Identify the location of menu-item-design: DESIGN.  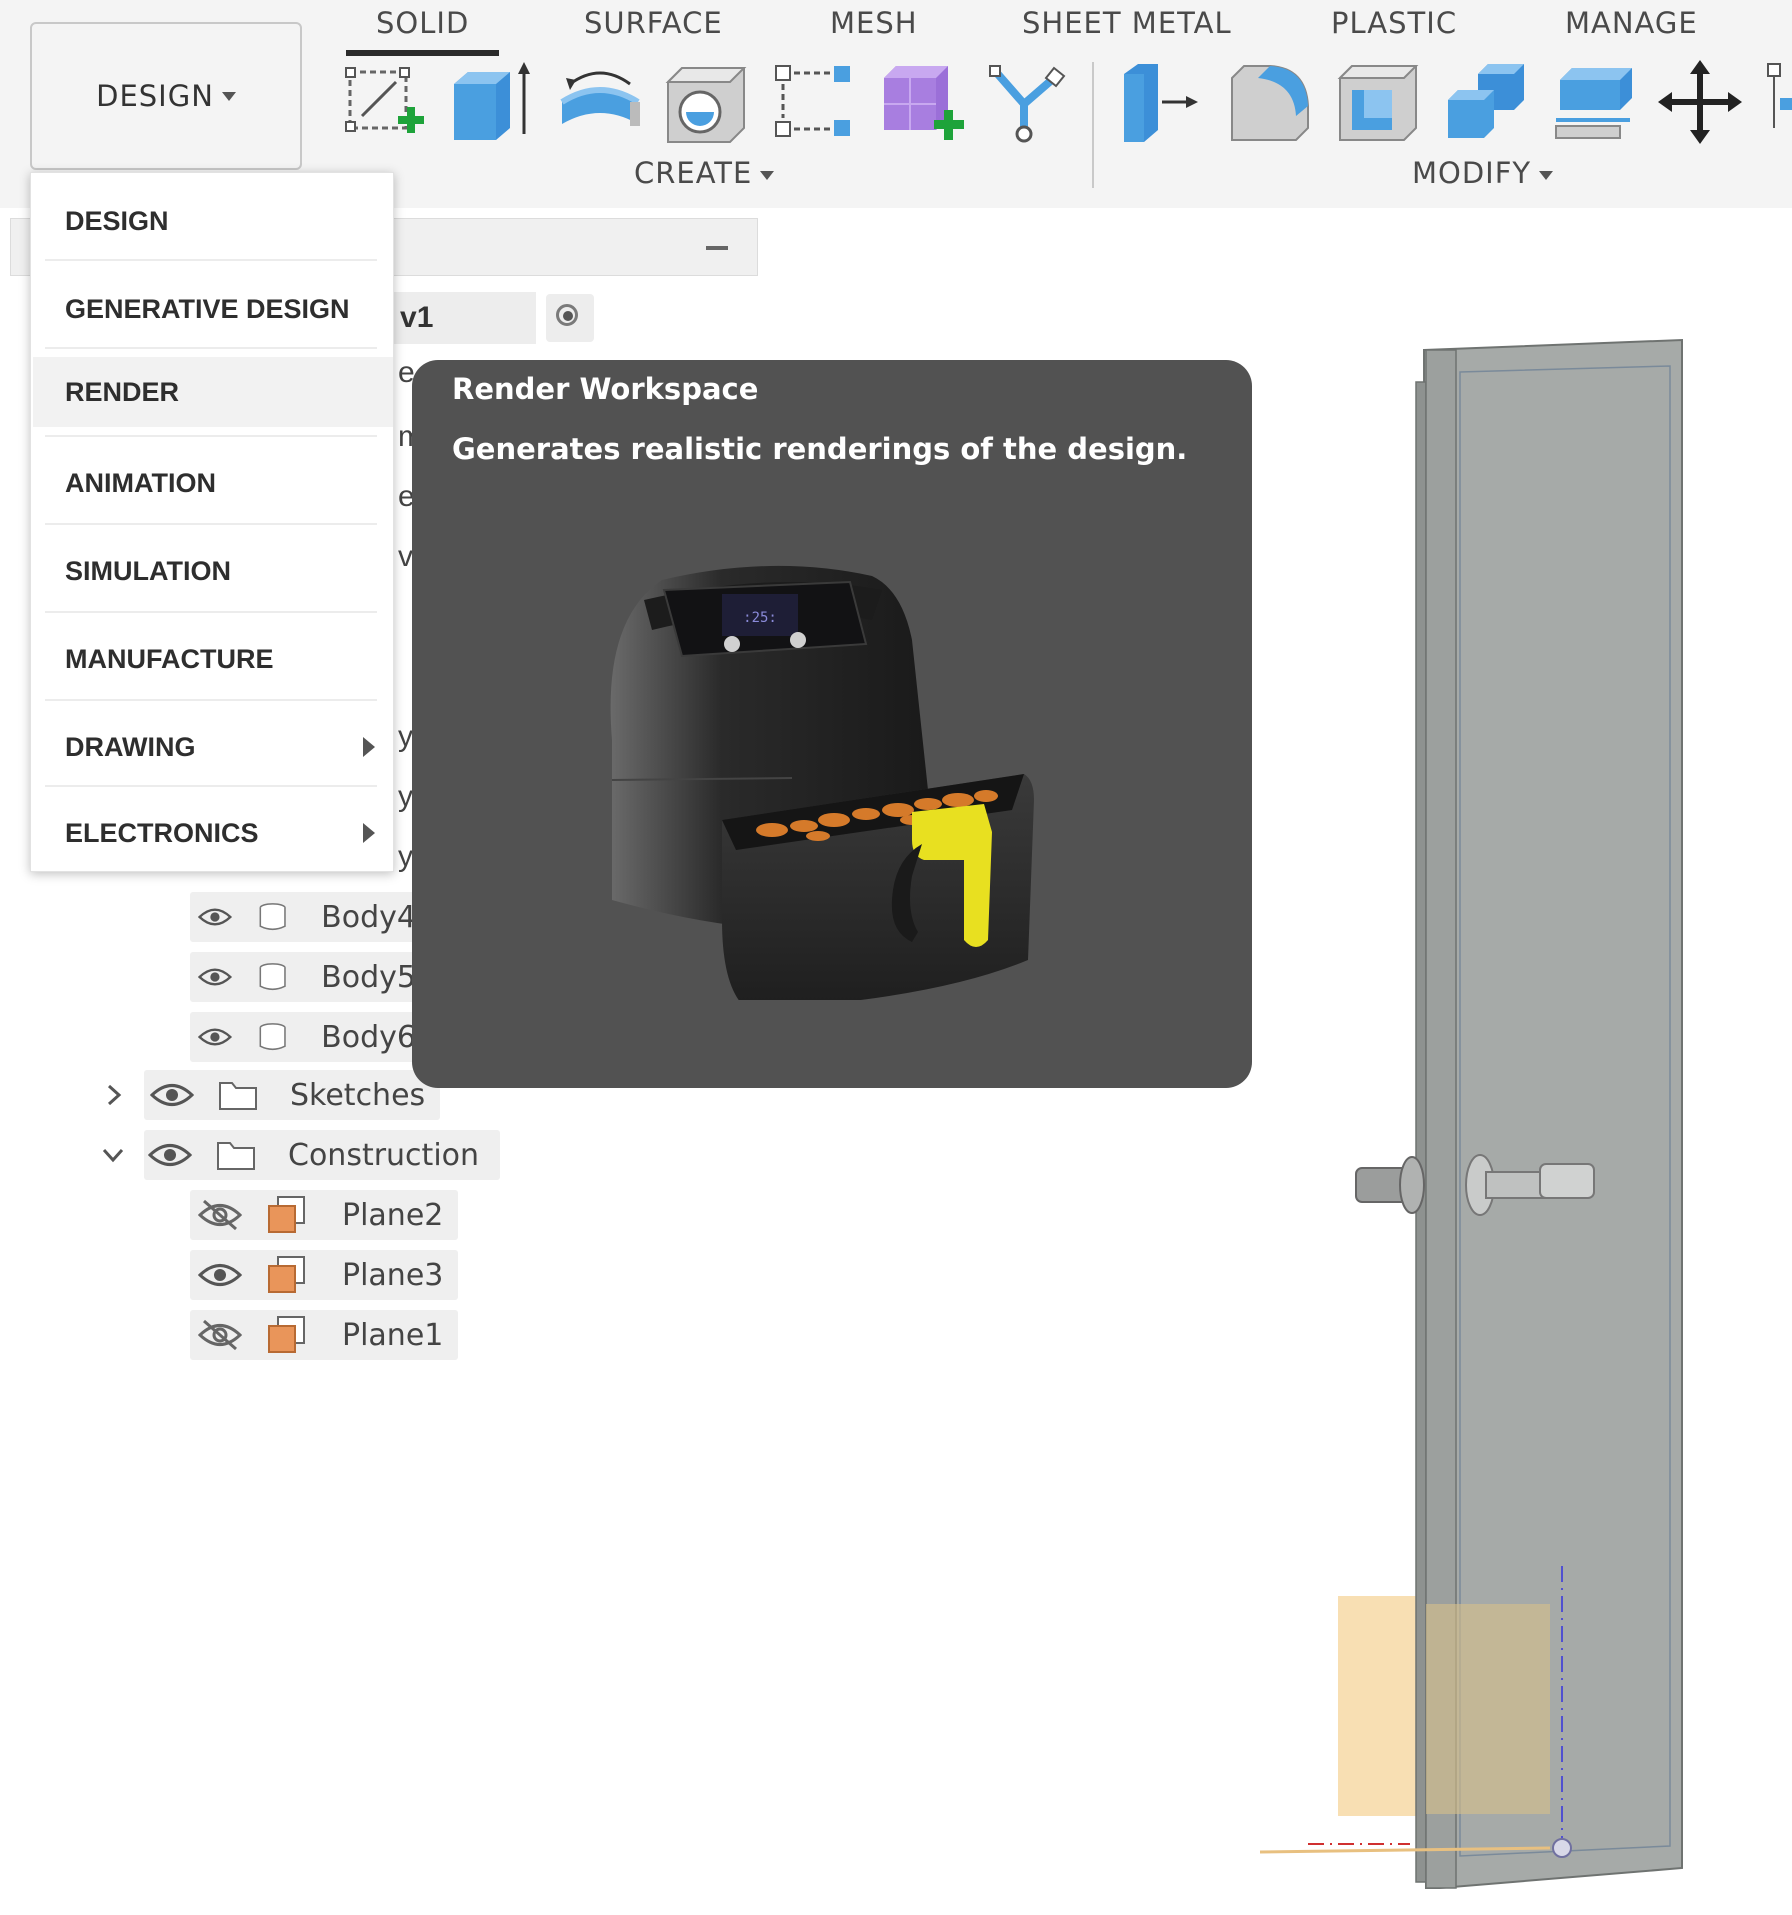
(213, 221).